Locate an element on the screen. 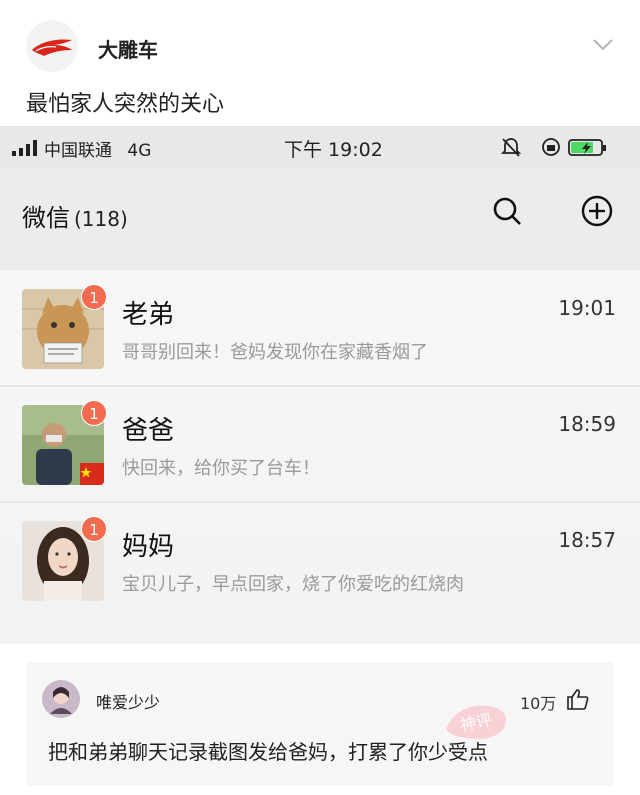 The height and width of the screenshot is (795, 640). commenter-avatar-image is located at coordinates (61, 699).